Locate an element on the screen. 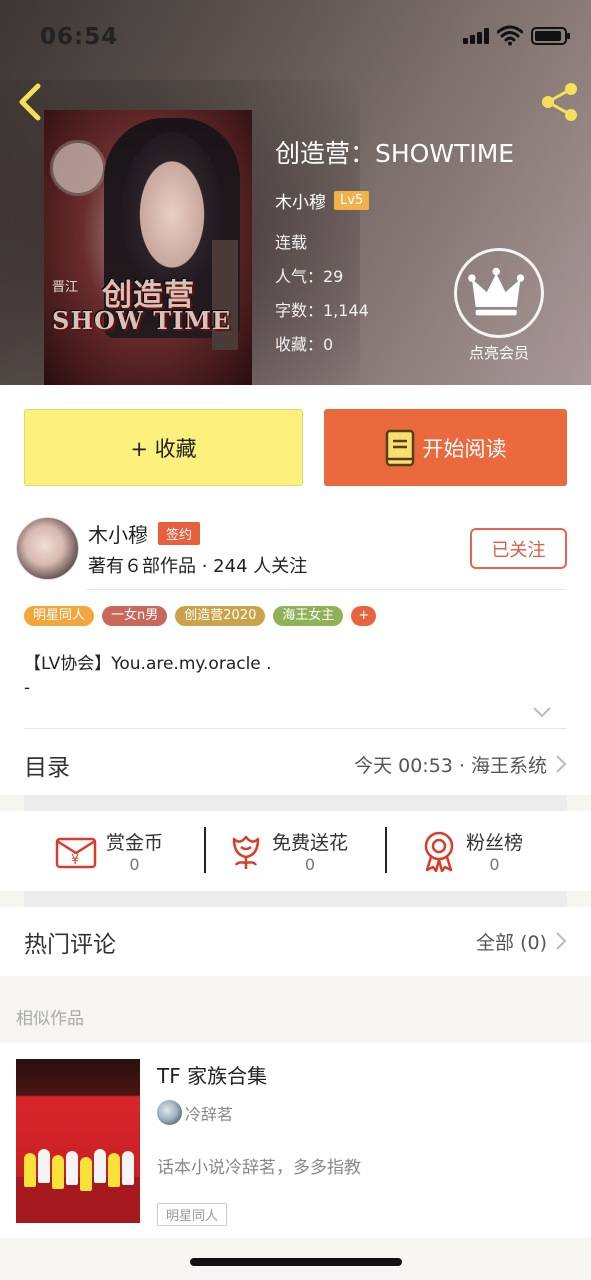 Image resolution: width=591 pixels, height=1280 pixels. author-avatar is located at coordinates (47, 548).